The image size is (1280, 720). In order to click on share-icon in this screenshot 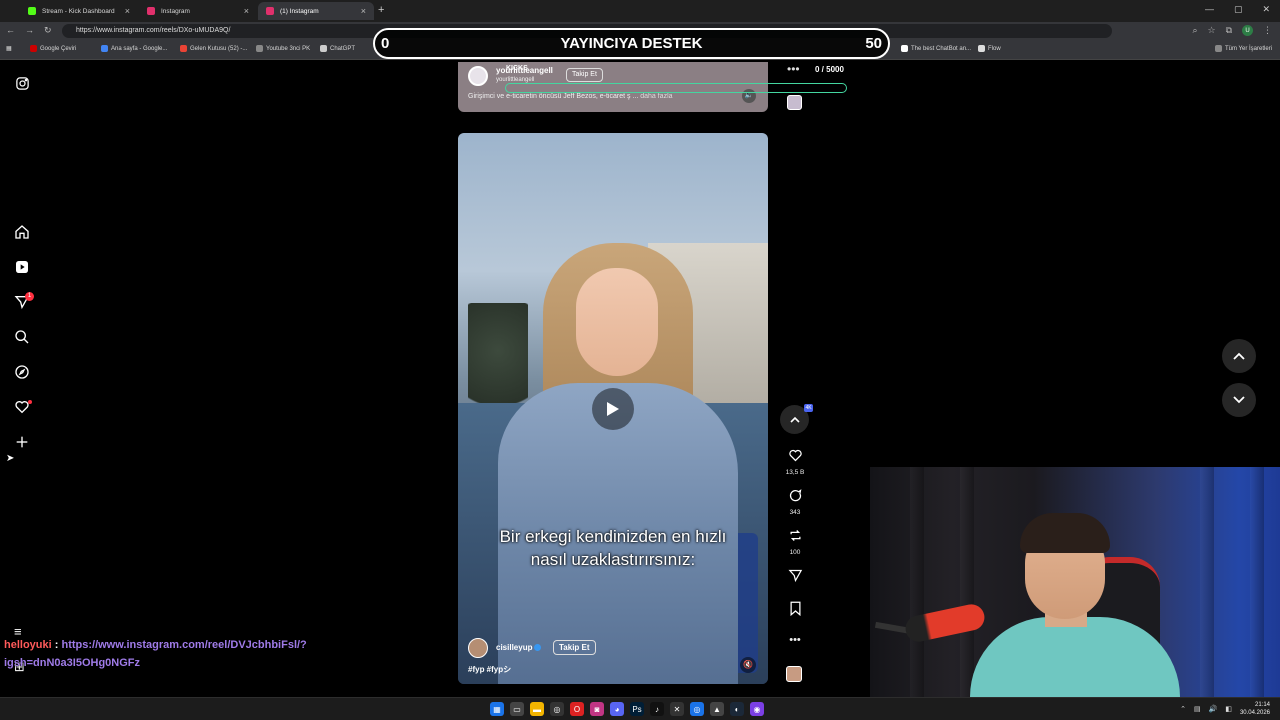, I will do `click(794, 576)`.